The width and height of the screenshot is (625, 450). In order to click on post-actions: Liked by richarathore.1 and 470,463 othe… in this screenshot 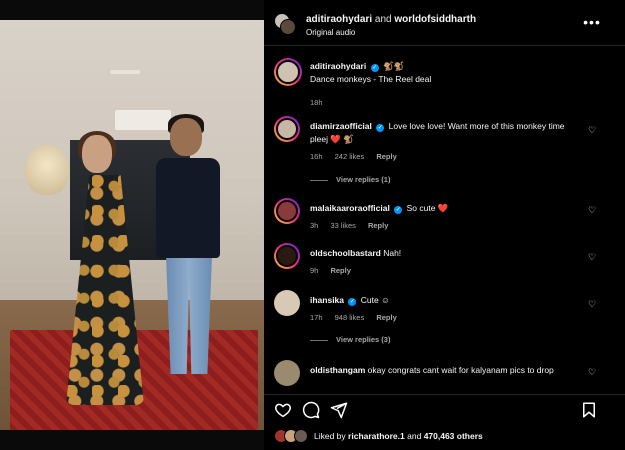, I will do `click(444, 422)`.